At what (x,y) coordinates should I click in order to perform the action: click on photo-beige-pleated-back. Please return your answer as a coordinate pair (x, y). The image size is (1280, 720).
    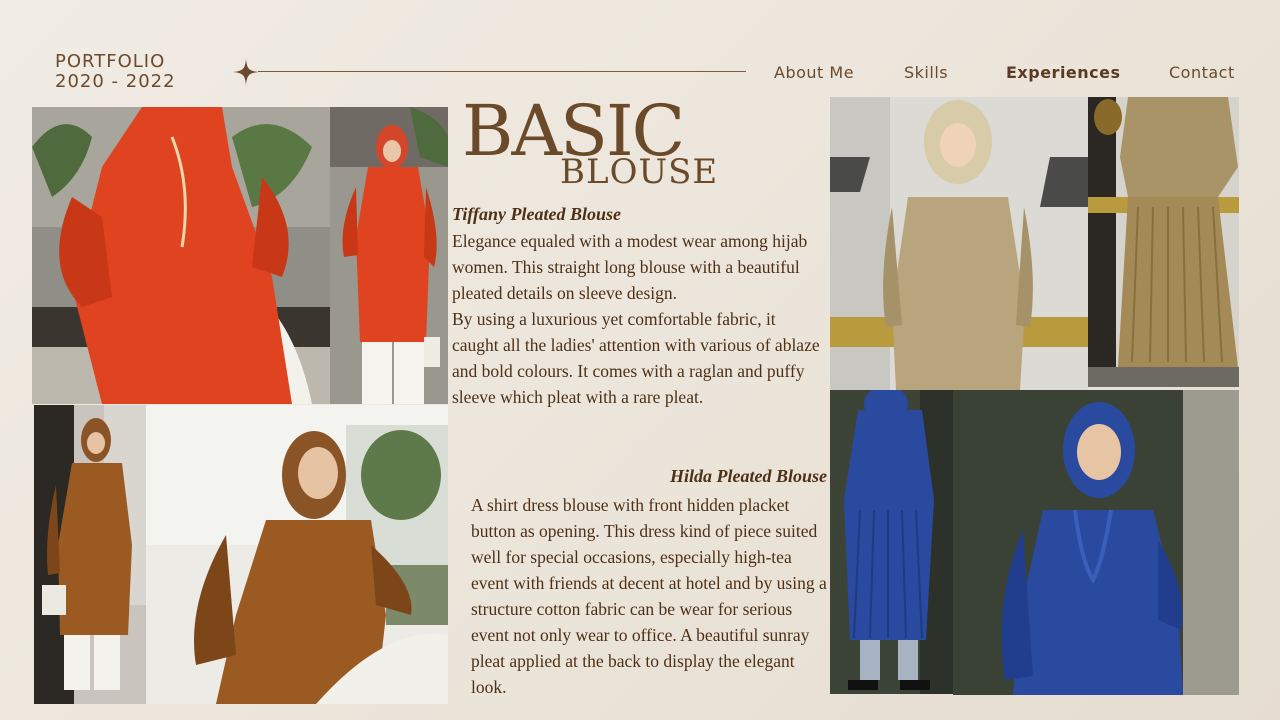
    Looking at the image, I should click on (1163, 242).